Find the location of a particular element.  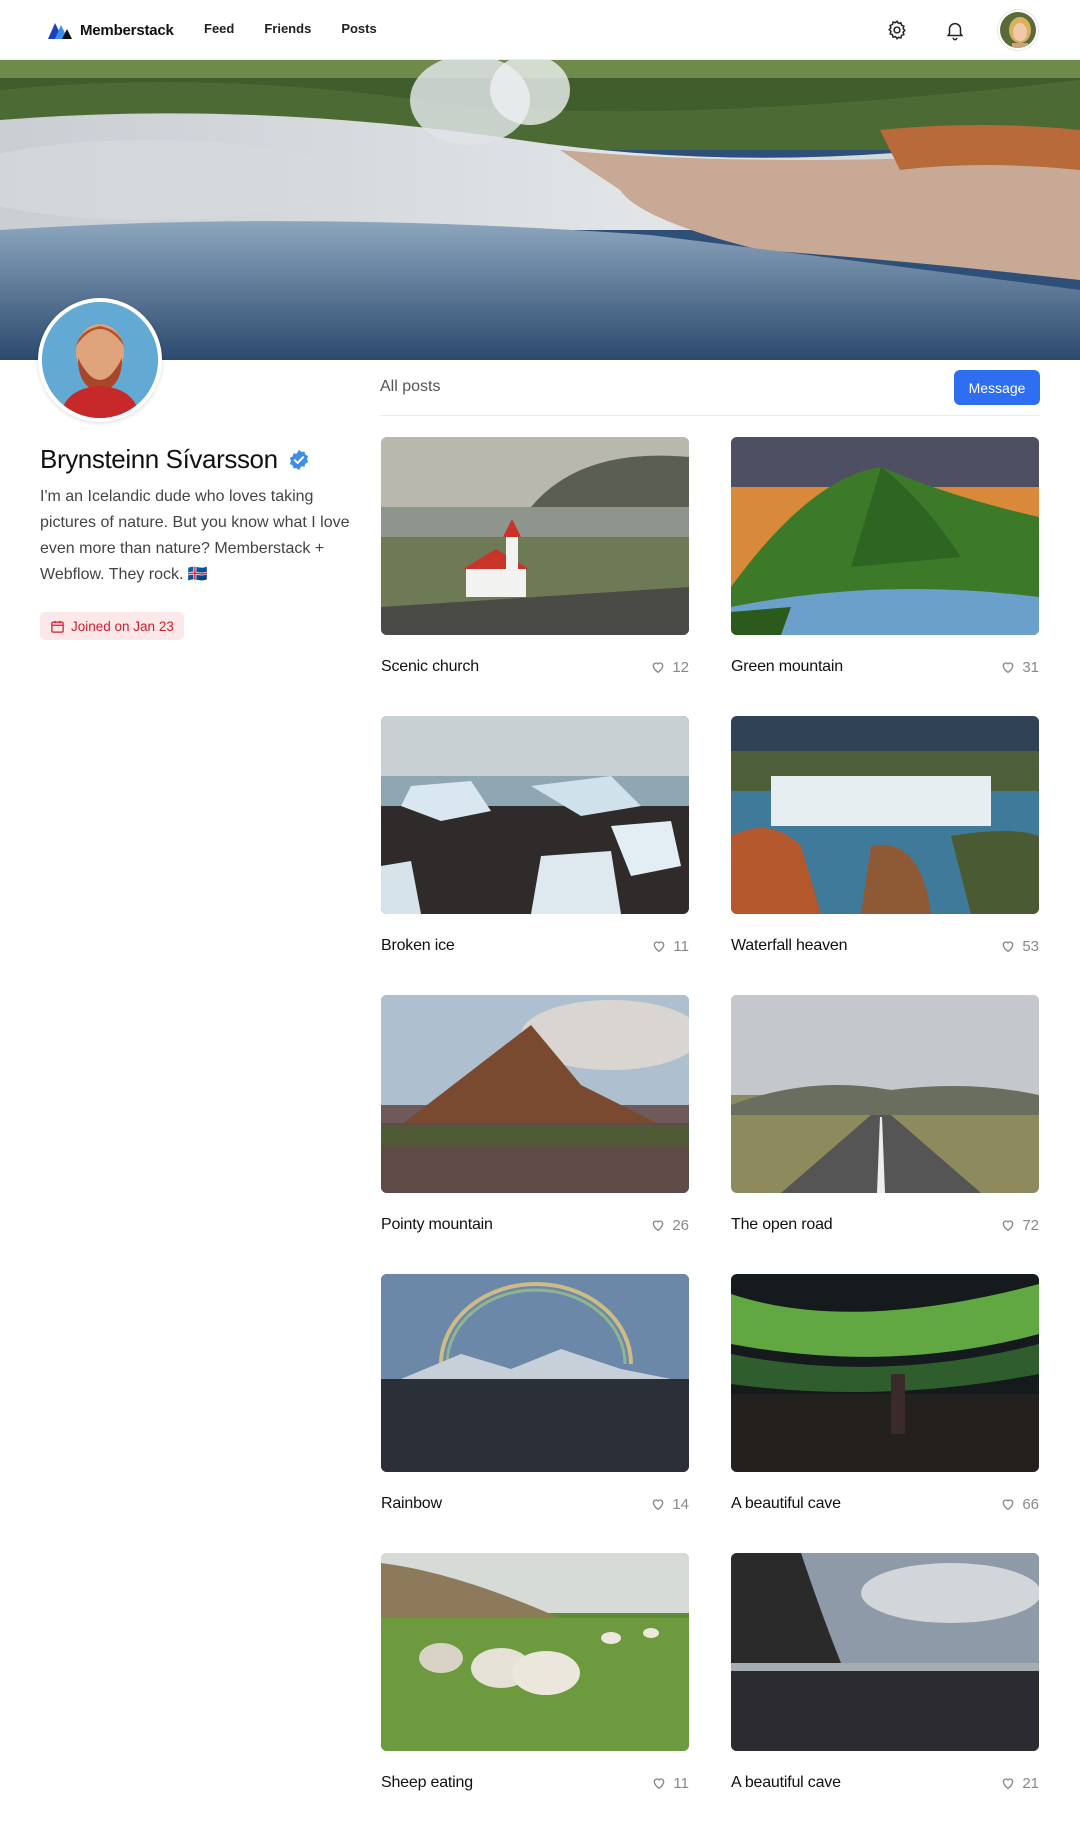

brand-logo: Memberstack is located at coordinates (110, 30).